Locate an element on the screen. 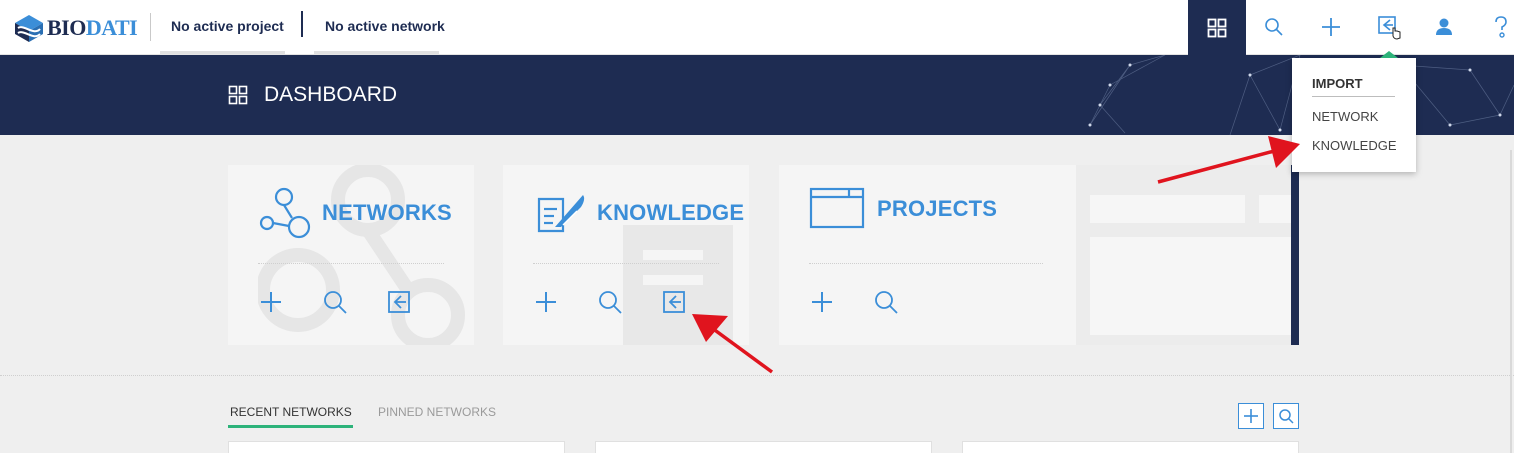 The image size is (1514, 453). project-tab-underline is located at coordinates (222, 52).